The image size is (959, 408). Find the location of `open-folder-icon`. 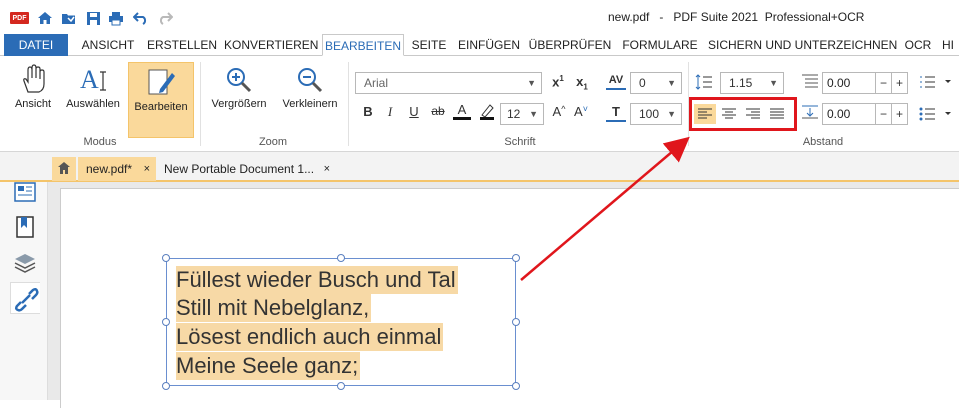

open-folder-icon is located at coordinates (69, 18).